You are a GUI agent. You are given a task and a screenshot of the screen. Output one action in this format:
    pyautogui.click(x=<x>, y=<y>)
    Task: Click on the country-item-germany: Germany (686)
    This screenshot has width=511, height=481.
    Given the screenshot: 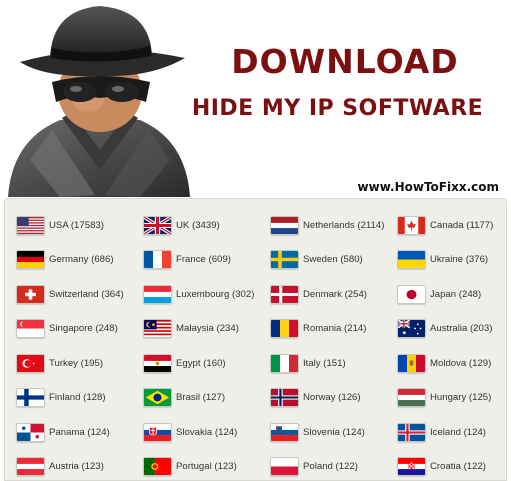 What is the action you would take?
    pyautogui.click(x=68, y=260)
    